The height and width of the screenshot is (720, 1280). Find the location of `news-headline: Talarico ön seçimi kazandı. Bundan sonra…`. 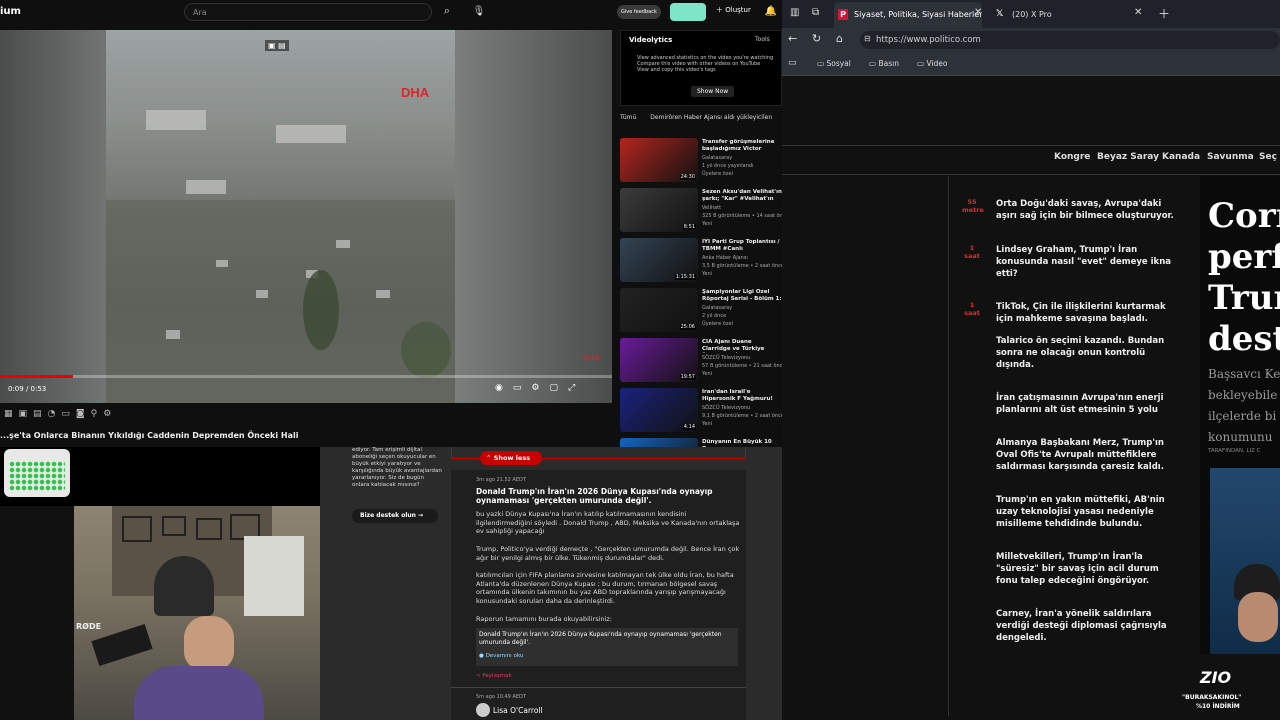

news-headline: Talarico ön seçimi kazandı. Bundan sonra… is located at coordinates (1086, 353).